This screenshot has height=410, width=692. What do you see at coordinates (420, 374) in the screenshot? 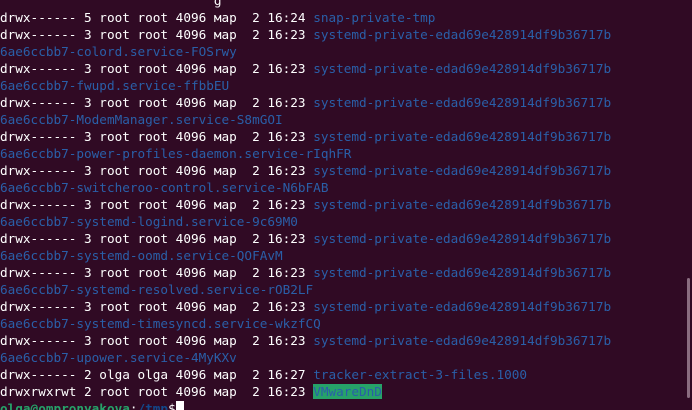
I see `directory-name: tracker-extract-3-files.1000` at bounding box center [420, 374].